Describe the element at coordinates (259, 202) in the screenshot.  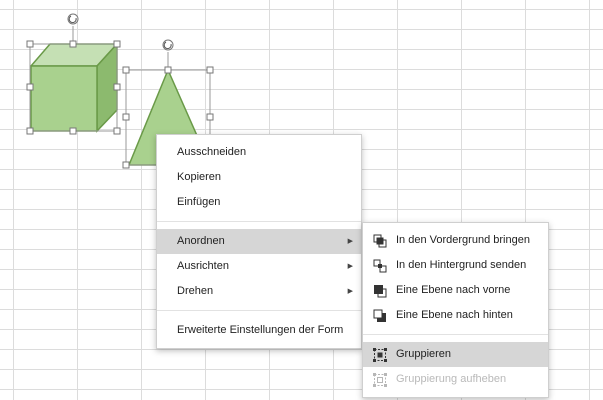
I see `menu-item-paste: Einfügen` at that location.